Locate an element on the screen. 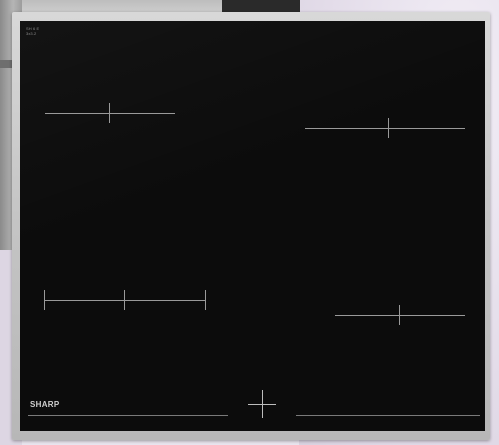 The width and height of the screenshot is (499, 445). center-control-cross is located at coordinates (262, 404).